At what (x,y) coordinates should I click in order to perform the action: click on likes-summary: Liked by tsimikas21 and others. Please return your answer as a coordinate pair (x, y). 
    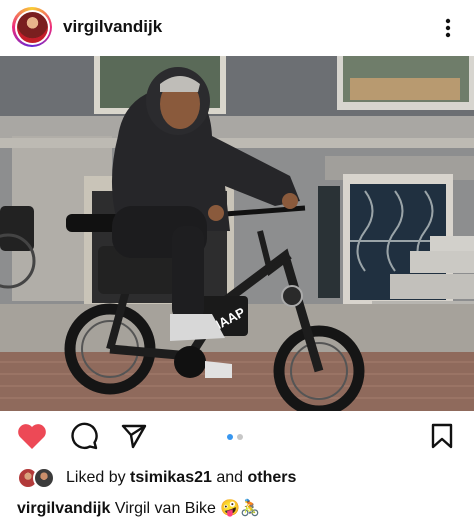
    Looking at the image, I should click on (156, 478).